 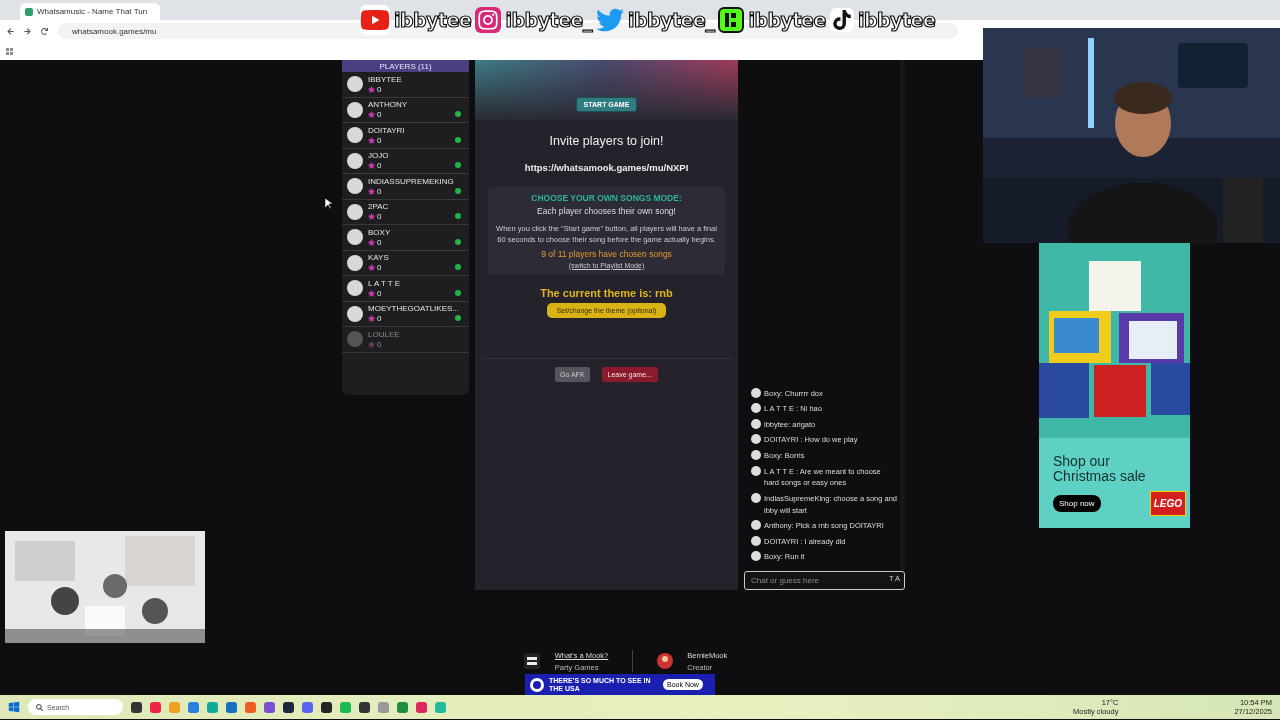 What do you see at coordinates (379, 258) in the screenshot?
I see `player-name: KAYS` at bounding box center [379, 258].